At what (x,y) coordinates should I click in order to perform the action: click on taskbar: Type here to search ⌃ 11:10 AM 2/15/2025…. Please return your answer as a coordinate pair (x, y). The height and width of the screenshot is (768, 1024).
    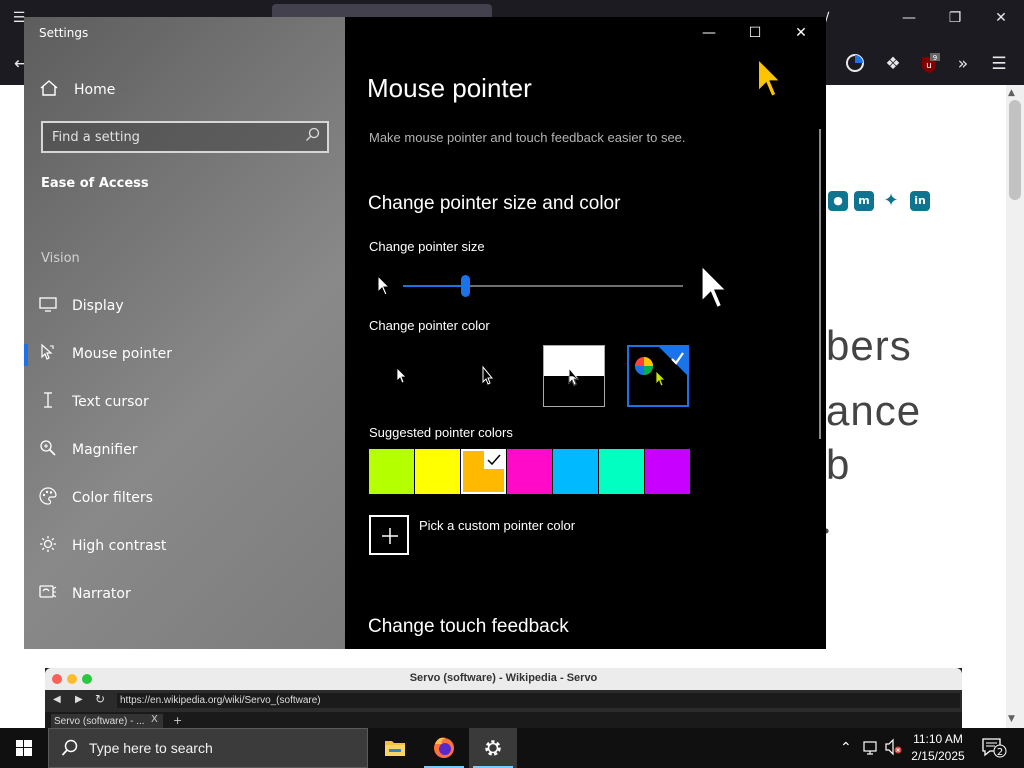
    Looking at the image, I should click on (512, 748).